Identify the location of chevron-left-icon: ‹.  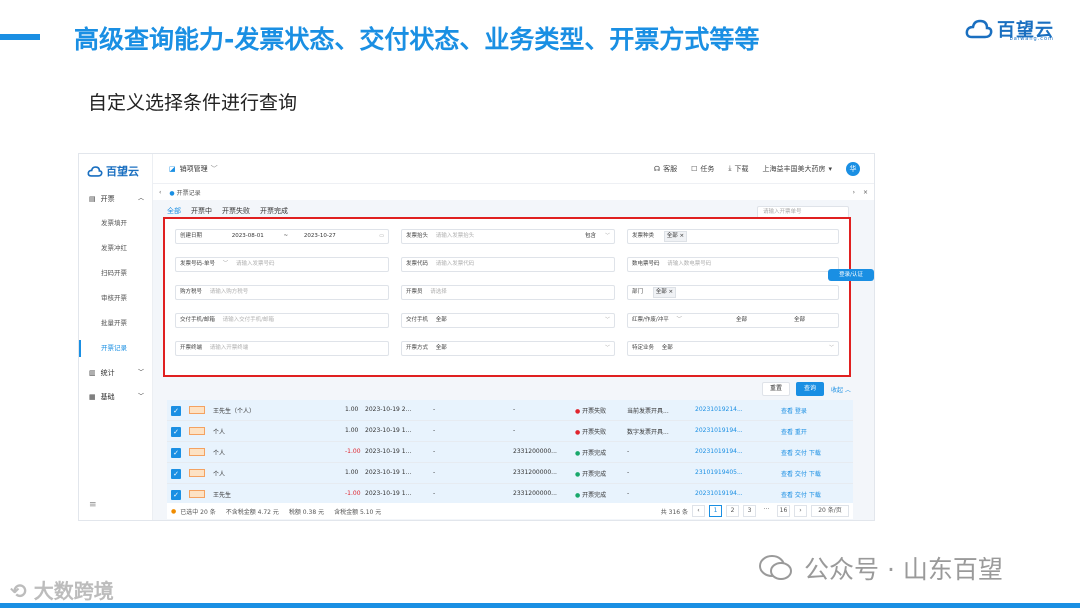
(160, 192).